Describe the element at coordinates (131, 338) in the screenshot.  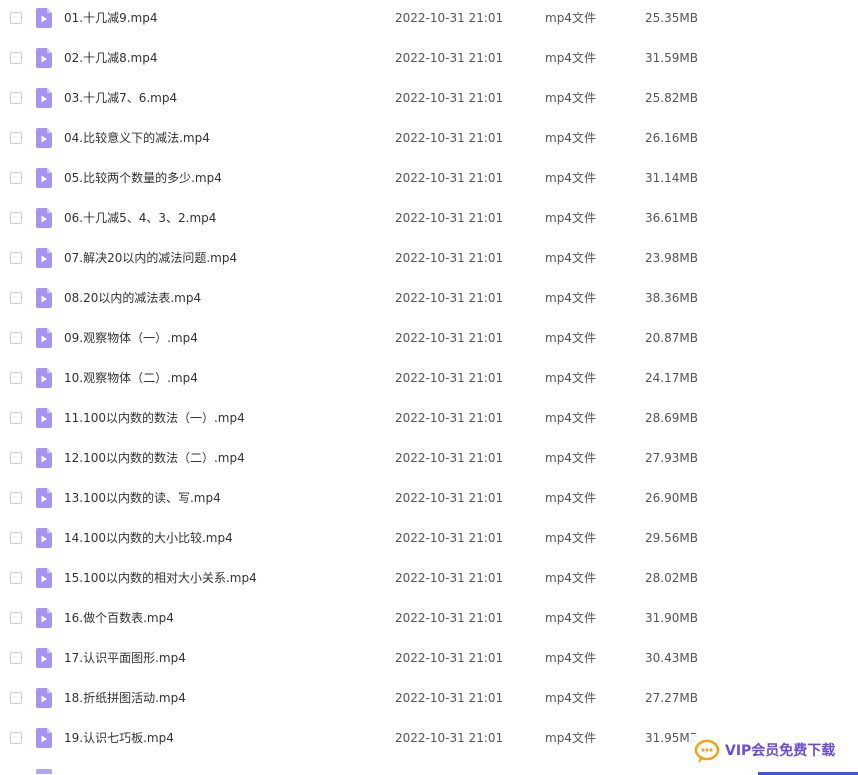
I see `file-name: 09.观察物体（一）.mp4` at that location.